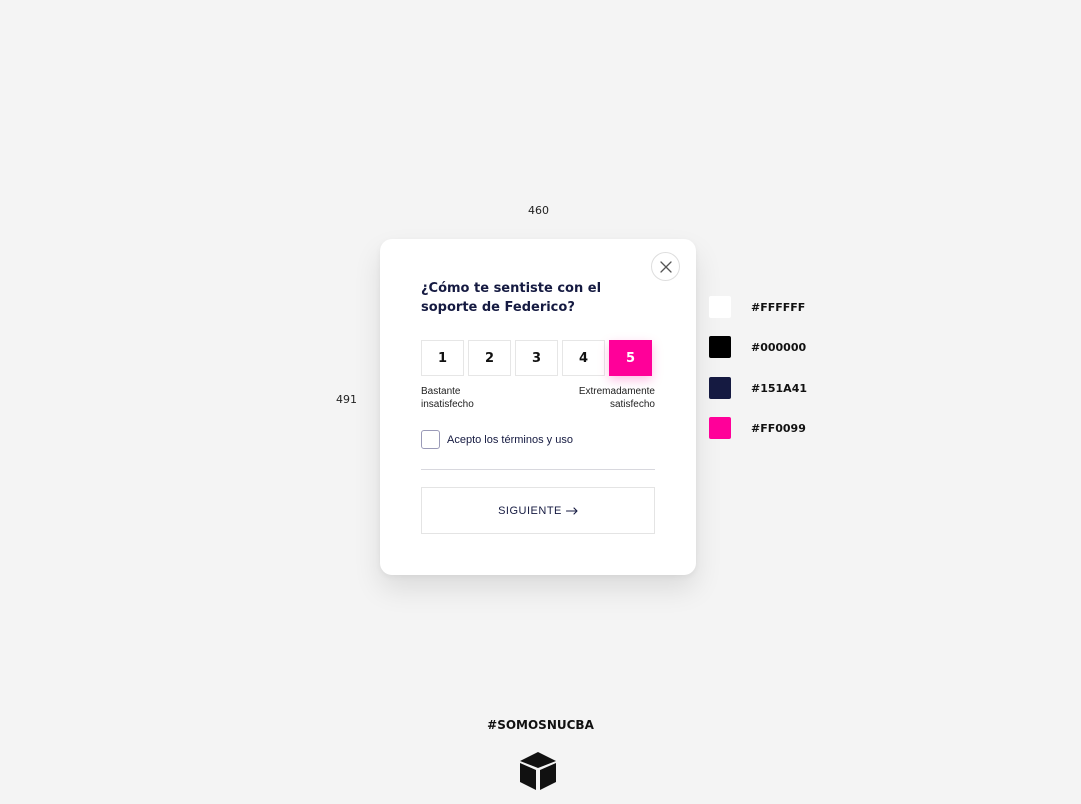 The height and width of the screenshot is (804, 1081). Describe the element at coordinates (442, 358) in the screenshot. I see `rating-option-1: 1` at that location.